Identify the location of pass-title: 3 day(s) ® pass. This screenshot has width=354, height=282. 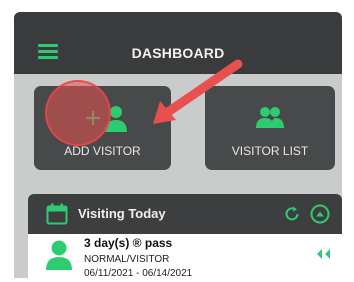
(128, 243).